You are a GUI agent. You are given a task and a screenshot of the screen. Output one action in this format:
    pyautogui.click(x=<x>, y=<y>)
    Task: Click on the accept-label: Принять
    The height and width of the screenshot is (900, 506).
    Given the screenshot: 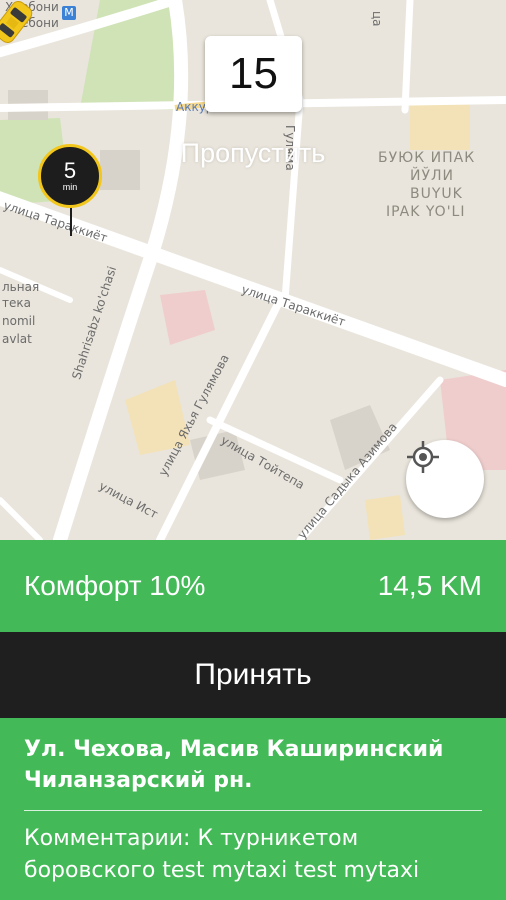 What is the action you would take?
    pyautogui.click(x=253, y=674)
    